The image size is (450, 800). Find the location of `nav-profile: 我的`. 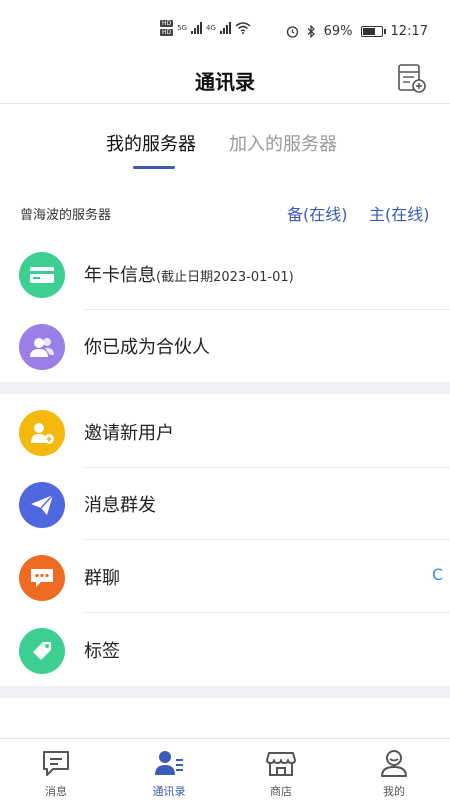

nav-profile: 我的 is located at coordinates (394, 769).